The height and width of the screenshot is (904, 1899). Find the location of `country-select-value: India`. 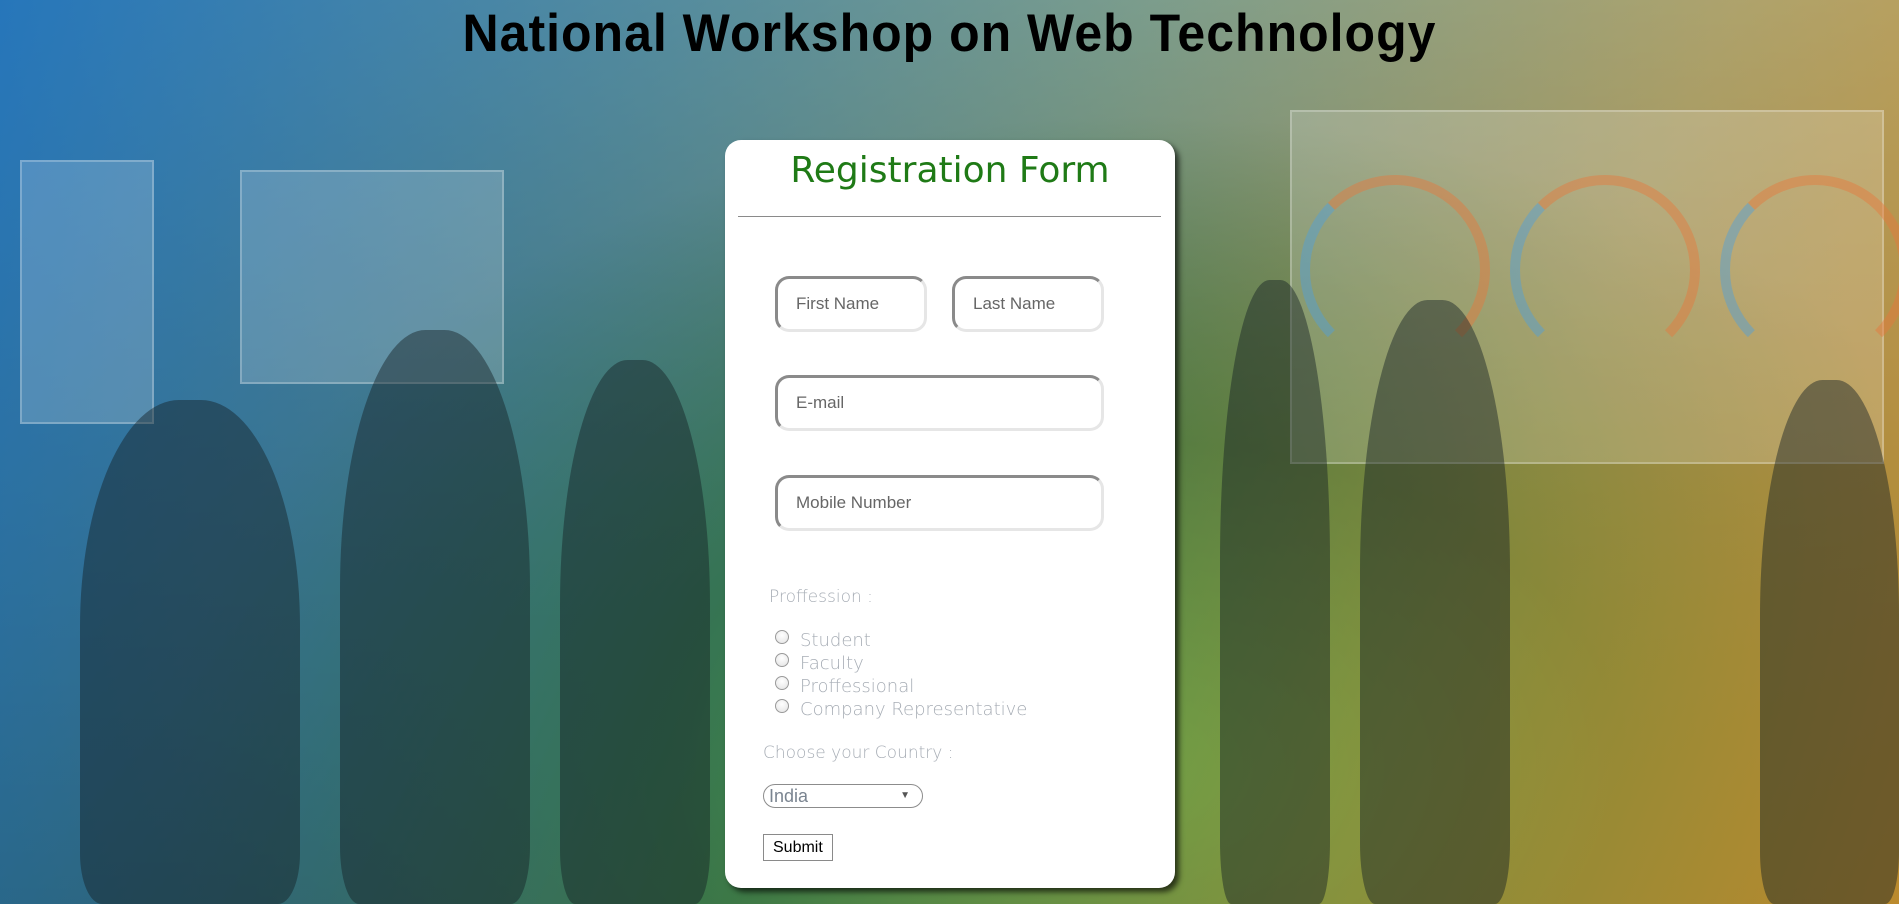

country-select-value: India is located at coordinates (789, 795).